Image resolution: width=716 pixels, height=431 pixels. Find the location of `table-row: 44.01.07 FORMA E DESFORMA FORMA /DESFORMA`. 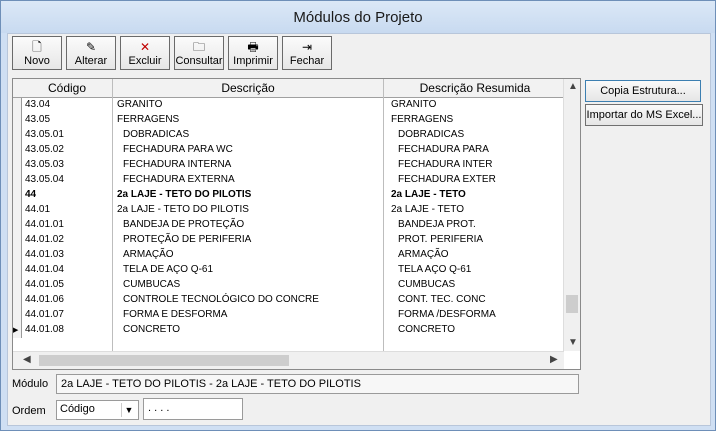

table-row: 44.01.07 FORMA E DESFORMA FORMA /DESFORMA is located at coordinates (288, 315).